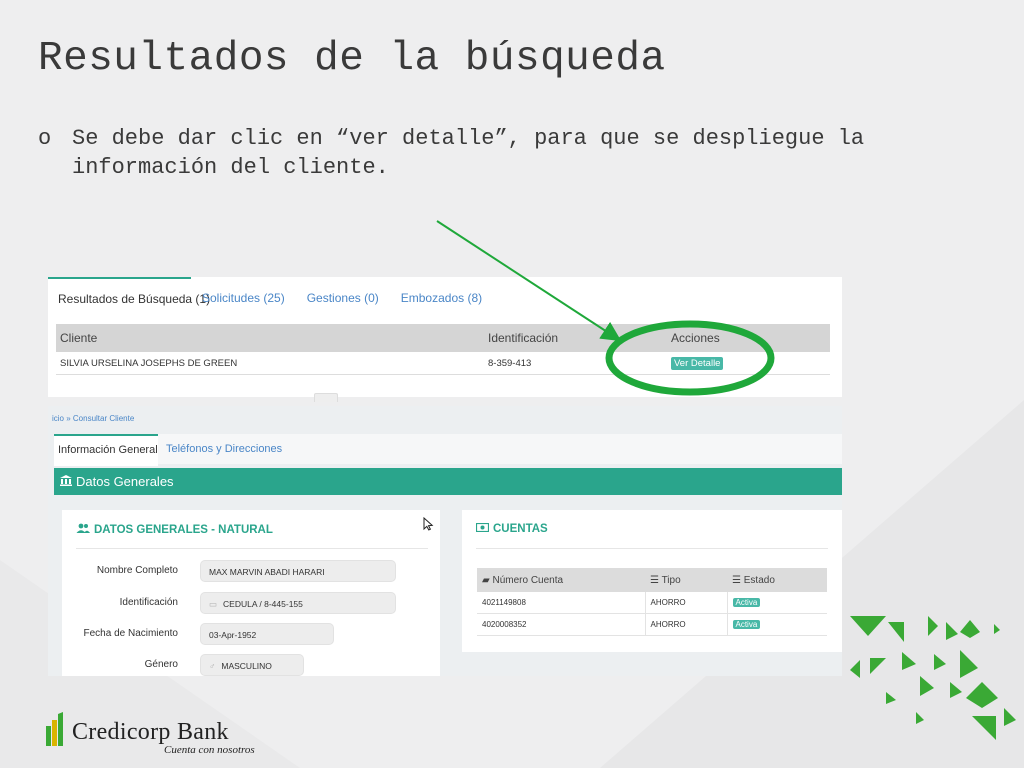 This screenshot has height=768, width=1024. I want to click on gender-icon: ♂, so click(212, 666).